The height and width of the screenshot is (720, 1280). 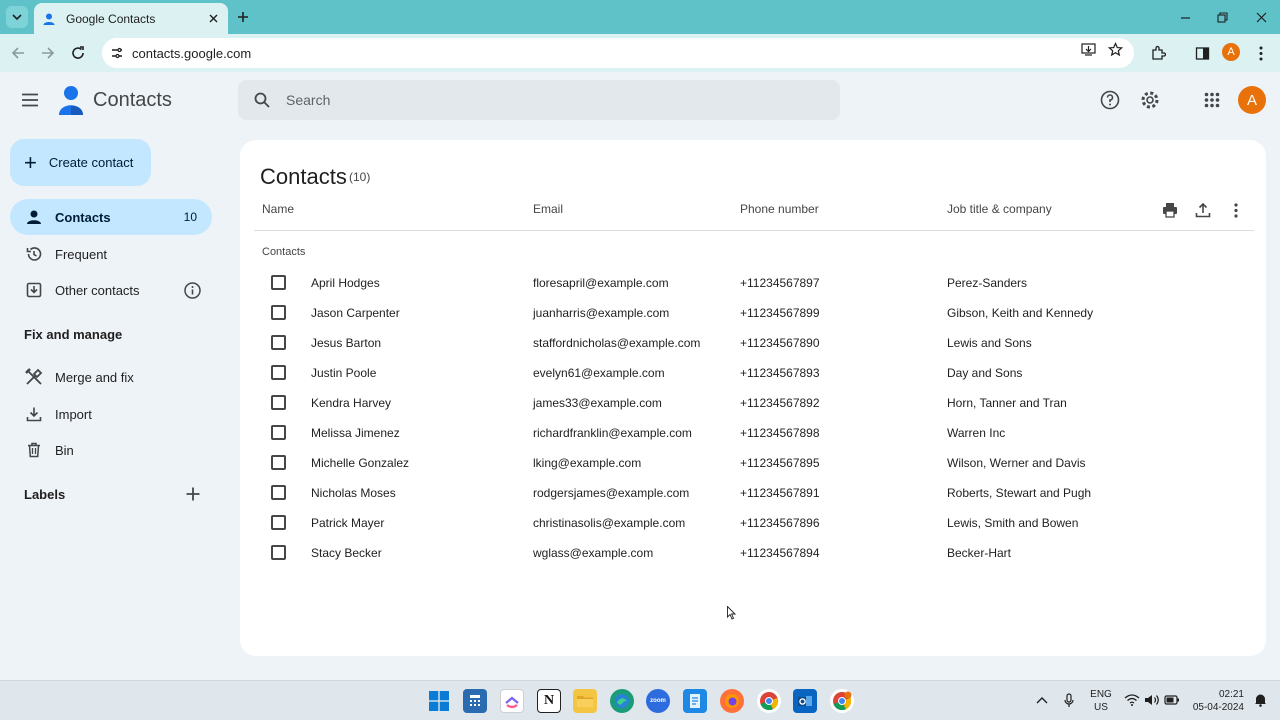 I want to click on contact-company: Horn, Tanner and Tran, so click(x=1007, y=403).